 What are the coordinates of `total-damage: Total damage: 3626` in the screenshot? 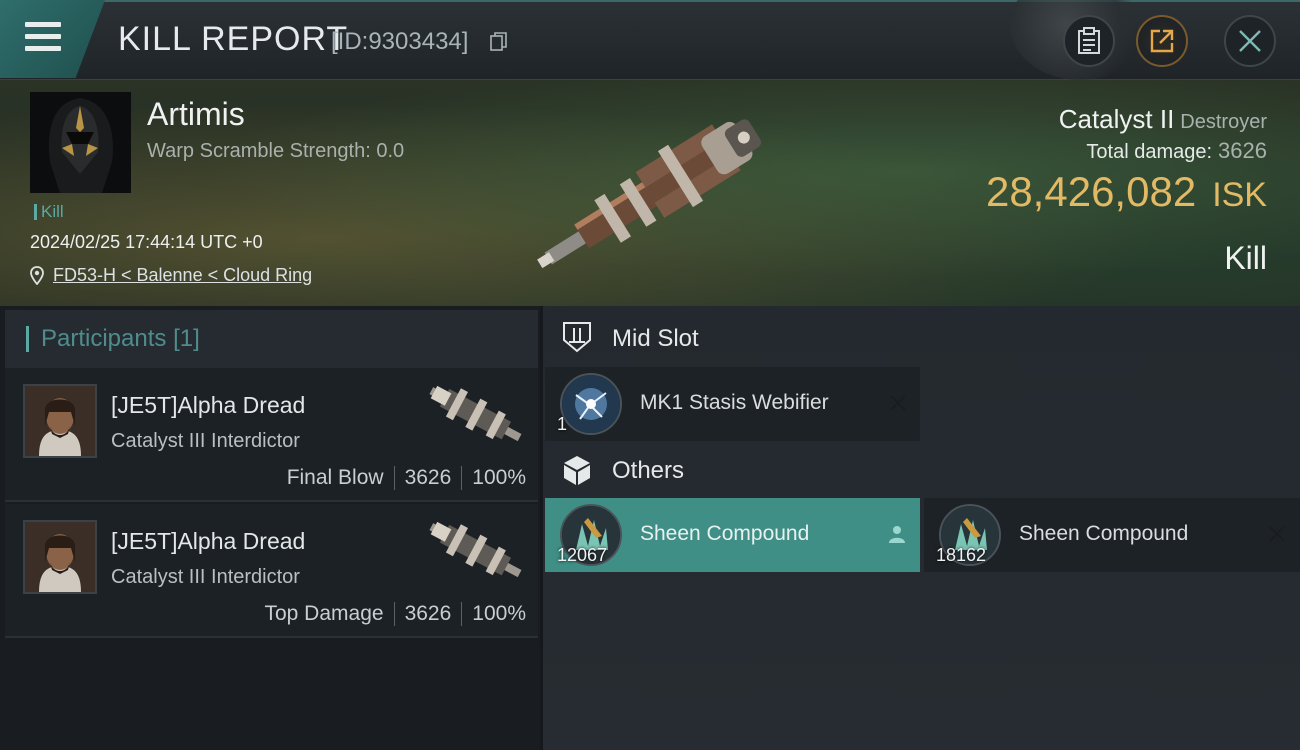 It's located at (1176, 151).